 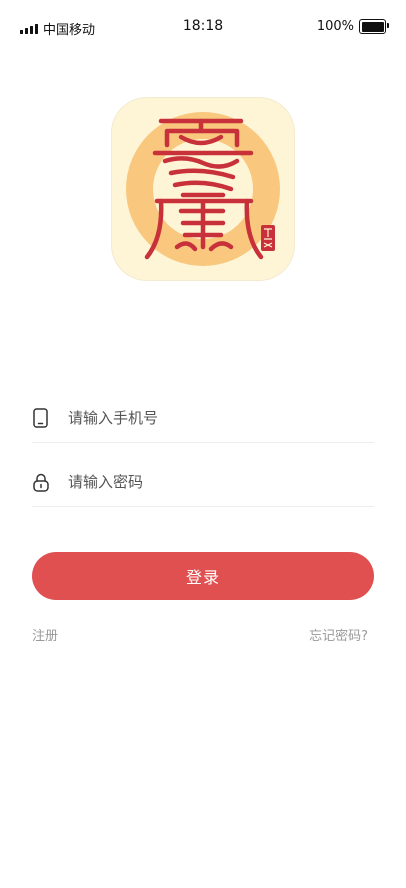 What do you see at coordinates (40, 418) in the screenshot?
I see `phone-icon` at bounding box center [40, 418].